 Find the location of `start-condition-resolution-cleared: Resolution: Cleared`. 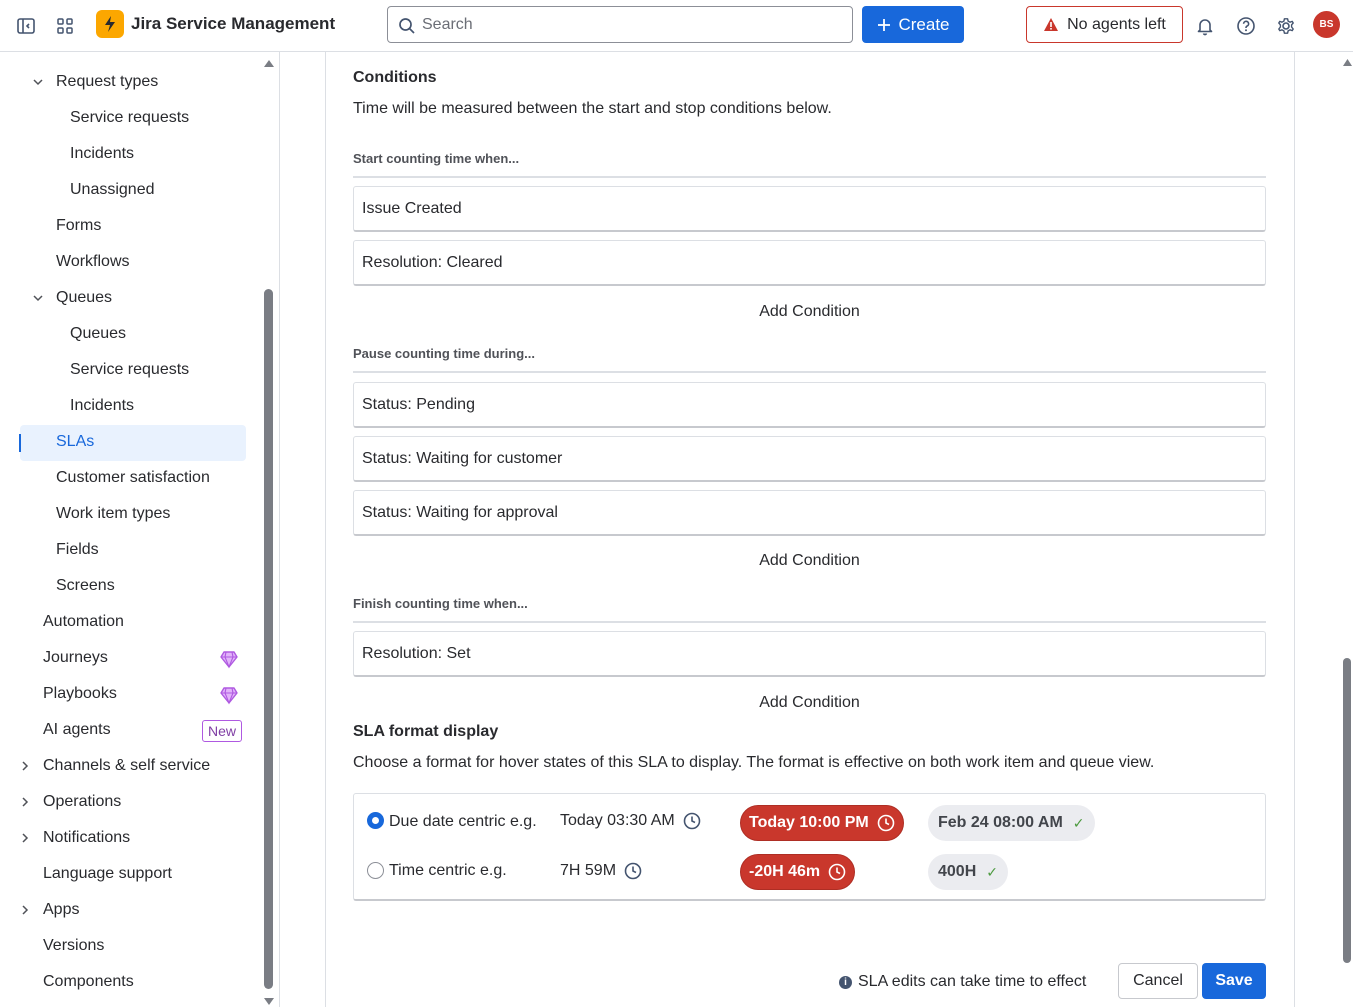

start-condition-resolution-cleared: Resolution: Cleared is located at coordinates (809, 263).